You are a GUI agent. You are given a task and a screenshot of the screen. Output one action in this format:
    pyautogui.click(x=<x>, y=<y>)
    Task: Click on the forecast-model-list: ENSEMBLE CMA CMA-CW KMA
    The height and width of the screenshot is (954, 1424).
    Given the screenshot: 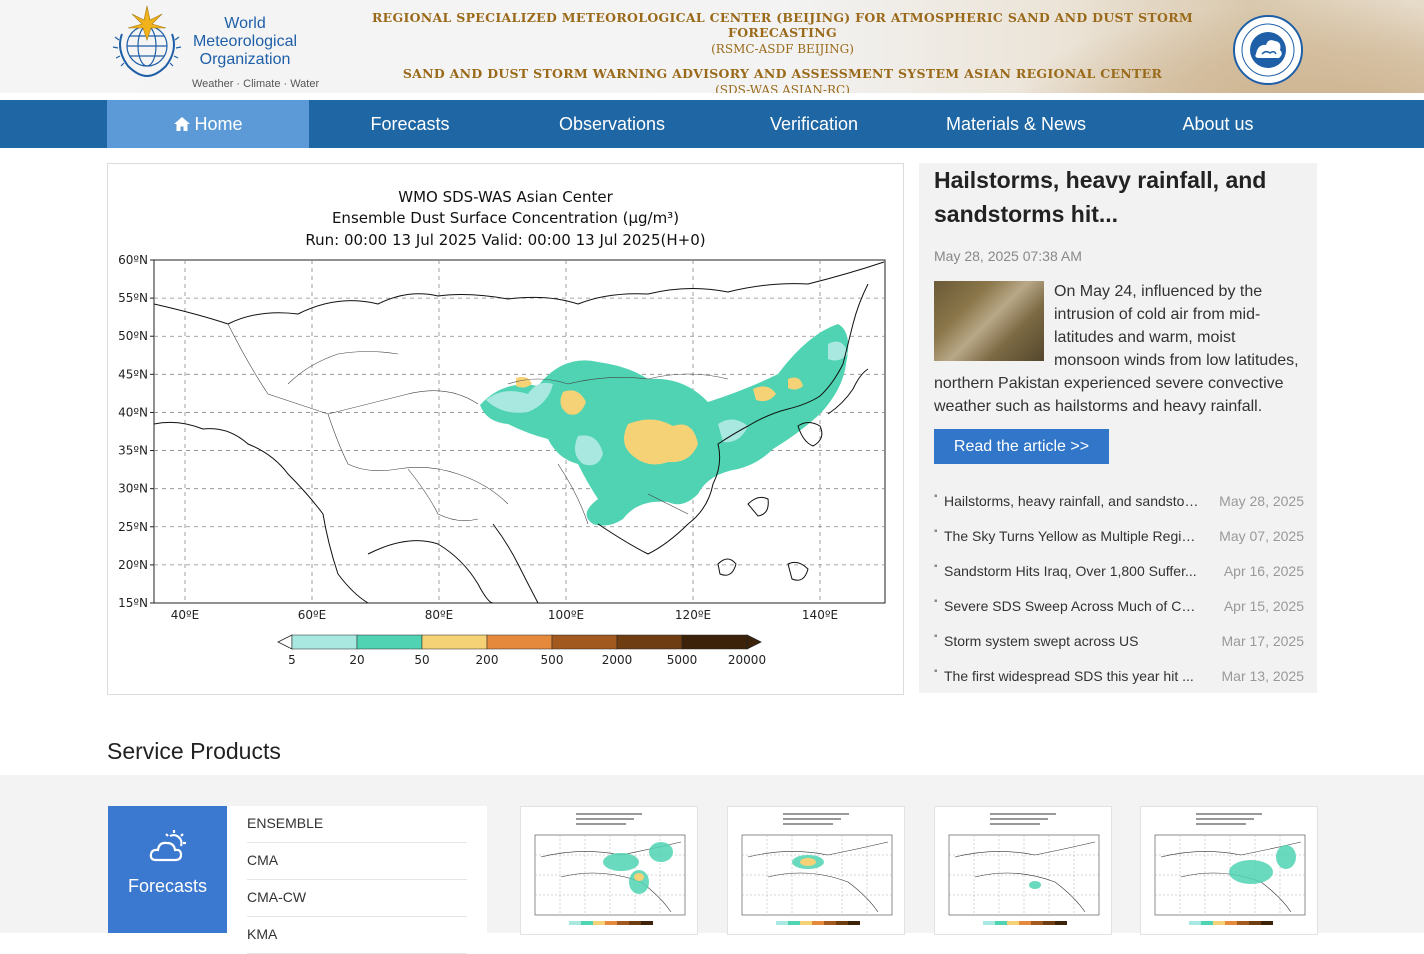 What is the action you would take?
    pyautogui.click(x=357, y=880)
    